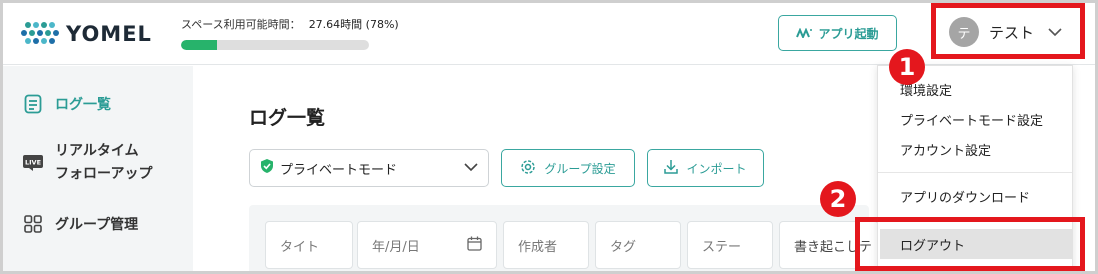  Describe the element at coordinates (396, 247) in the screenshot. I see `date-filter-placeholder: 年/月/日` at that location.